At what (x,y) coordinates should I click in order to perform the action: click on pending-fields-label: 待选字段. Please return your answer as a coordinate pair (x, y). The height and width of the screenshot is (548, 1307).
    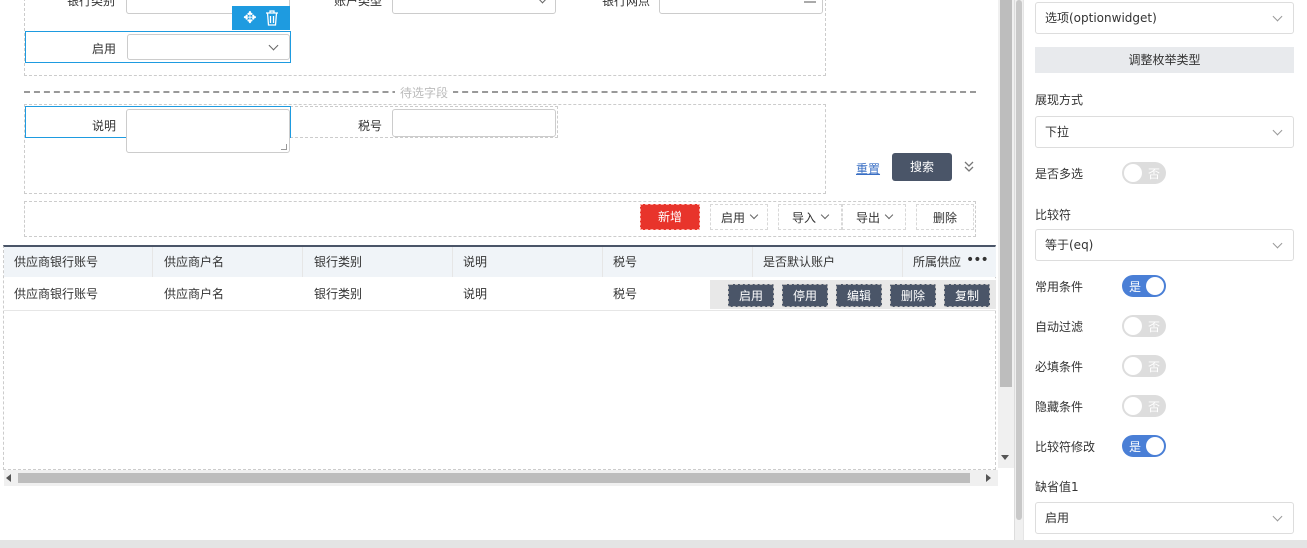
    Looking at the image, I should click on (424, 92).